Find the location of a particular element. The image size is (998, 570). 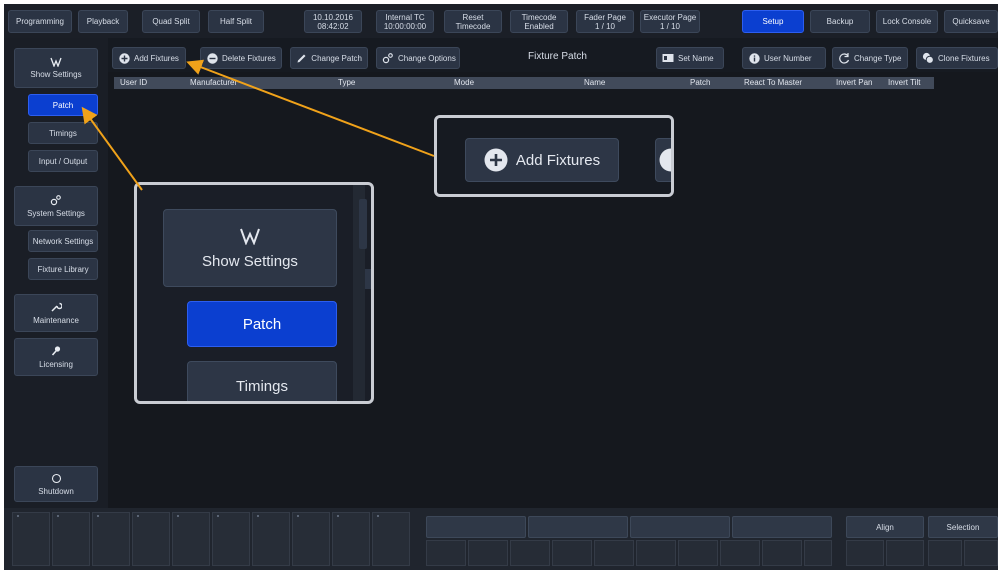

executor-page-button: Executor Page 1 / 10 is located at coordinates (670, 21).